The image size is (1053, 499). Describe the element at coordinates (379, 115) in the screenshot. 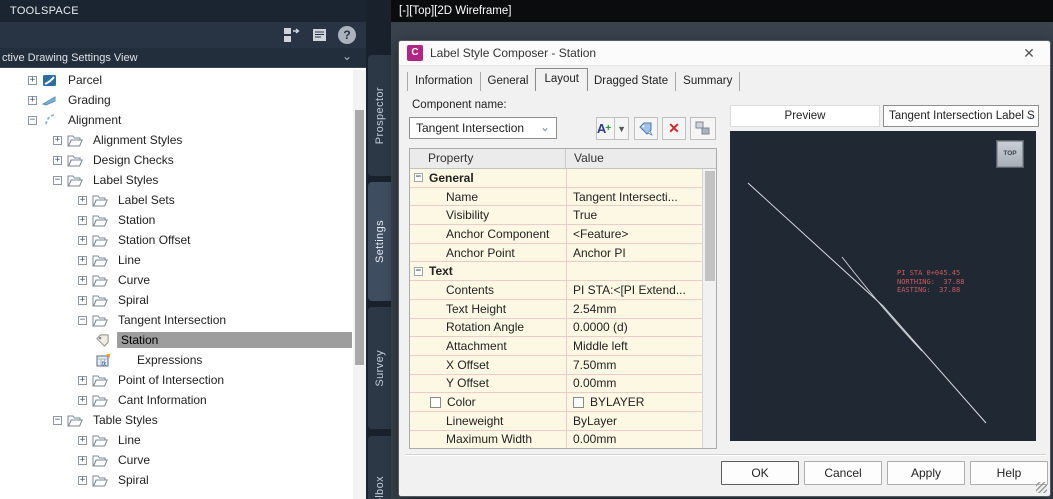

I see `side-tab-prospector: Prospector` at that location.